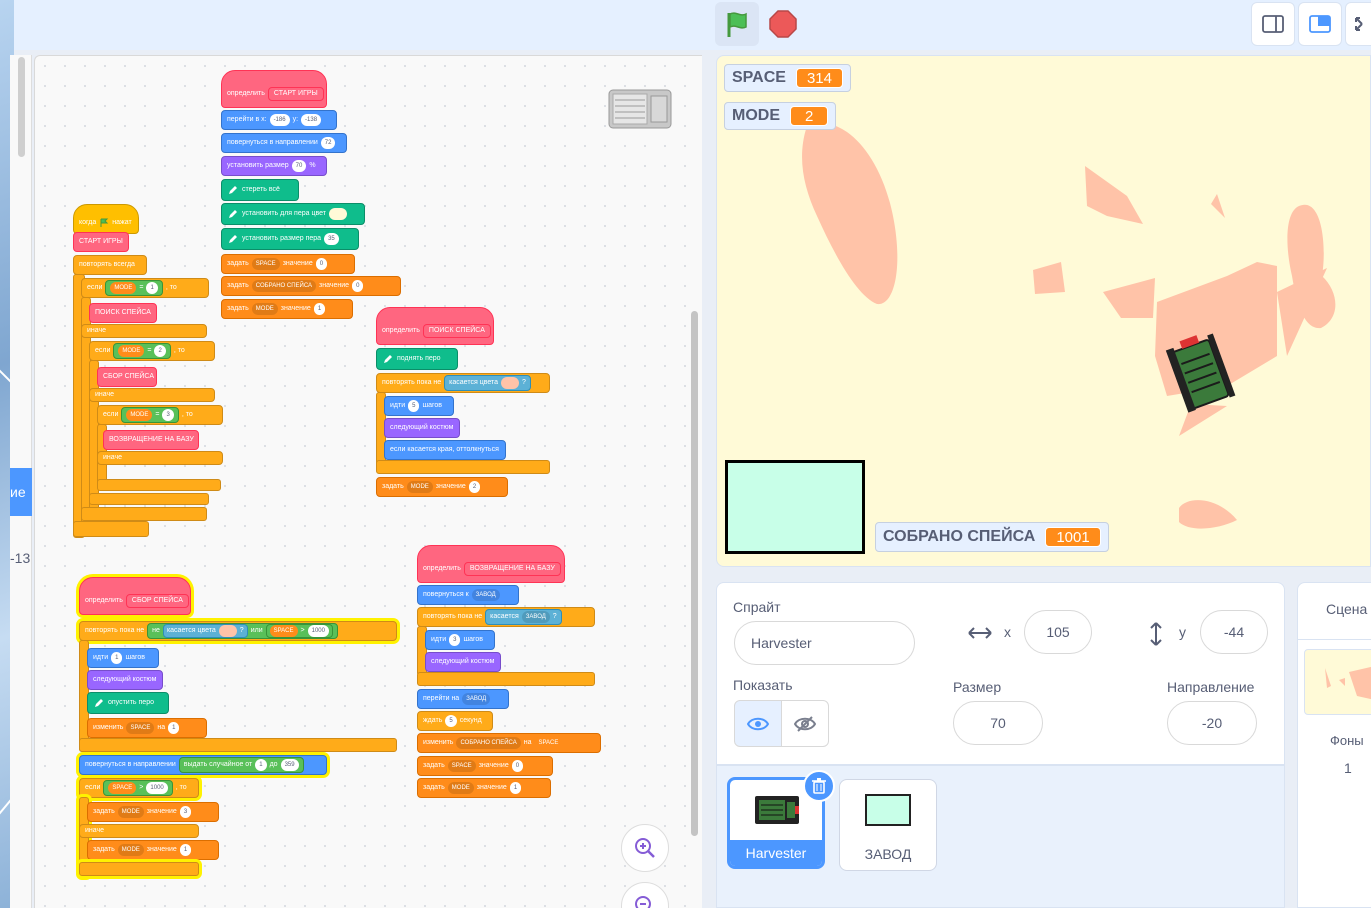 The height and width of the screenshot is (908, 1371). What do you see at coordinates (151, 440) in the screenshot?
I see `call-return-base-block: ВОЗВРАЩЕНИЕ НА БАЗУ` at bounding box center [151, 440].